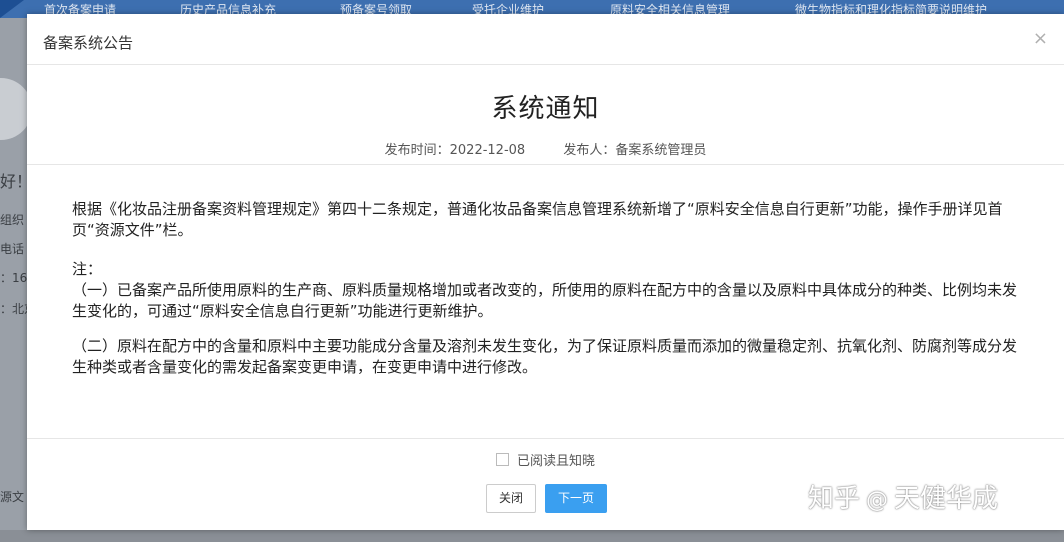  Describe the element at coordinates (556, 461) in the screenshot. I see `acknowledge-label: 已阅读且知晓` at that location.